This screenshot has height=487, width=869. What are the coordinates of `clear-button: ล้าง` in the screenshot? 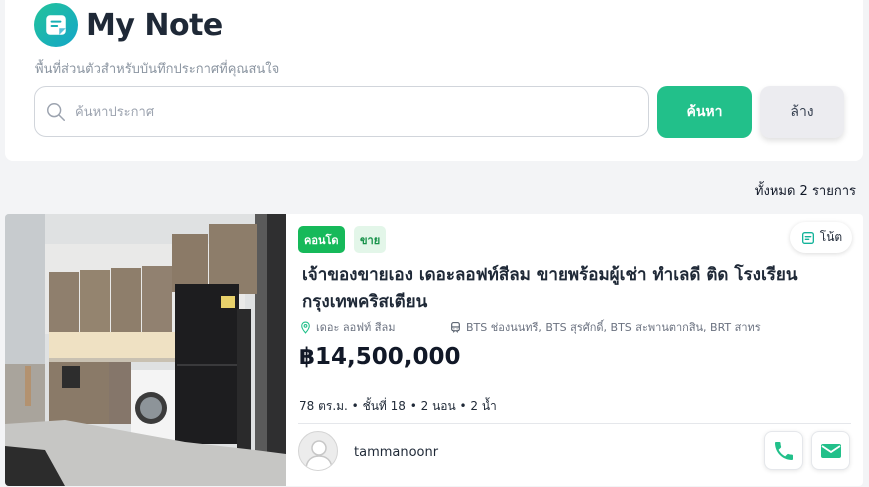 It's located at (802, 112).